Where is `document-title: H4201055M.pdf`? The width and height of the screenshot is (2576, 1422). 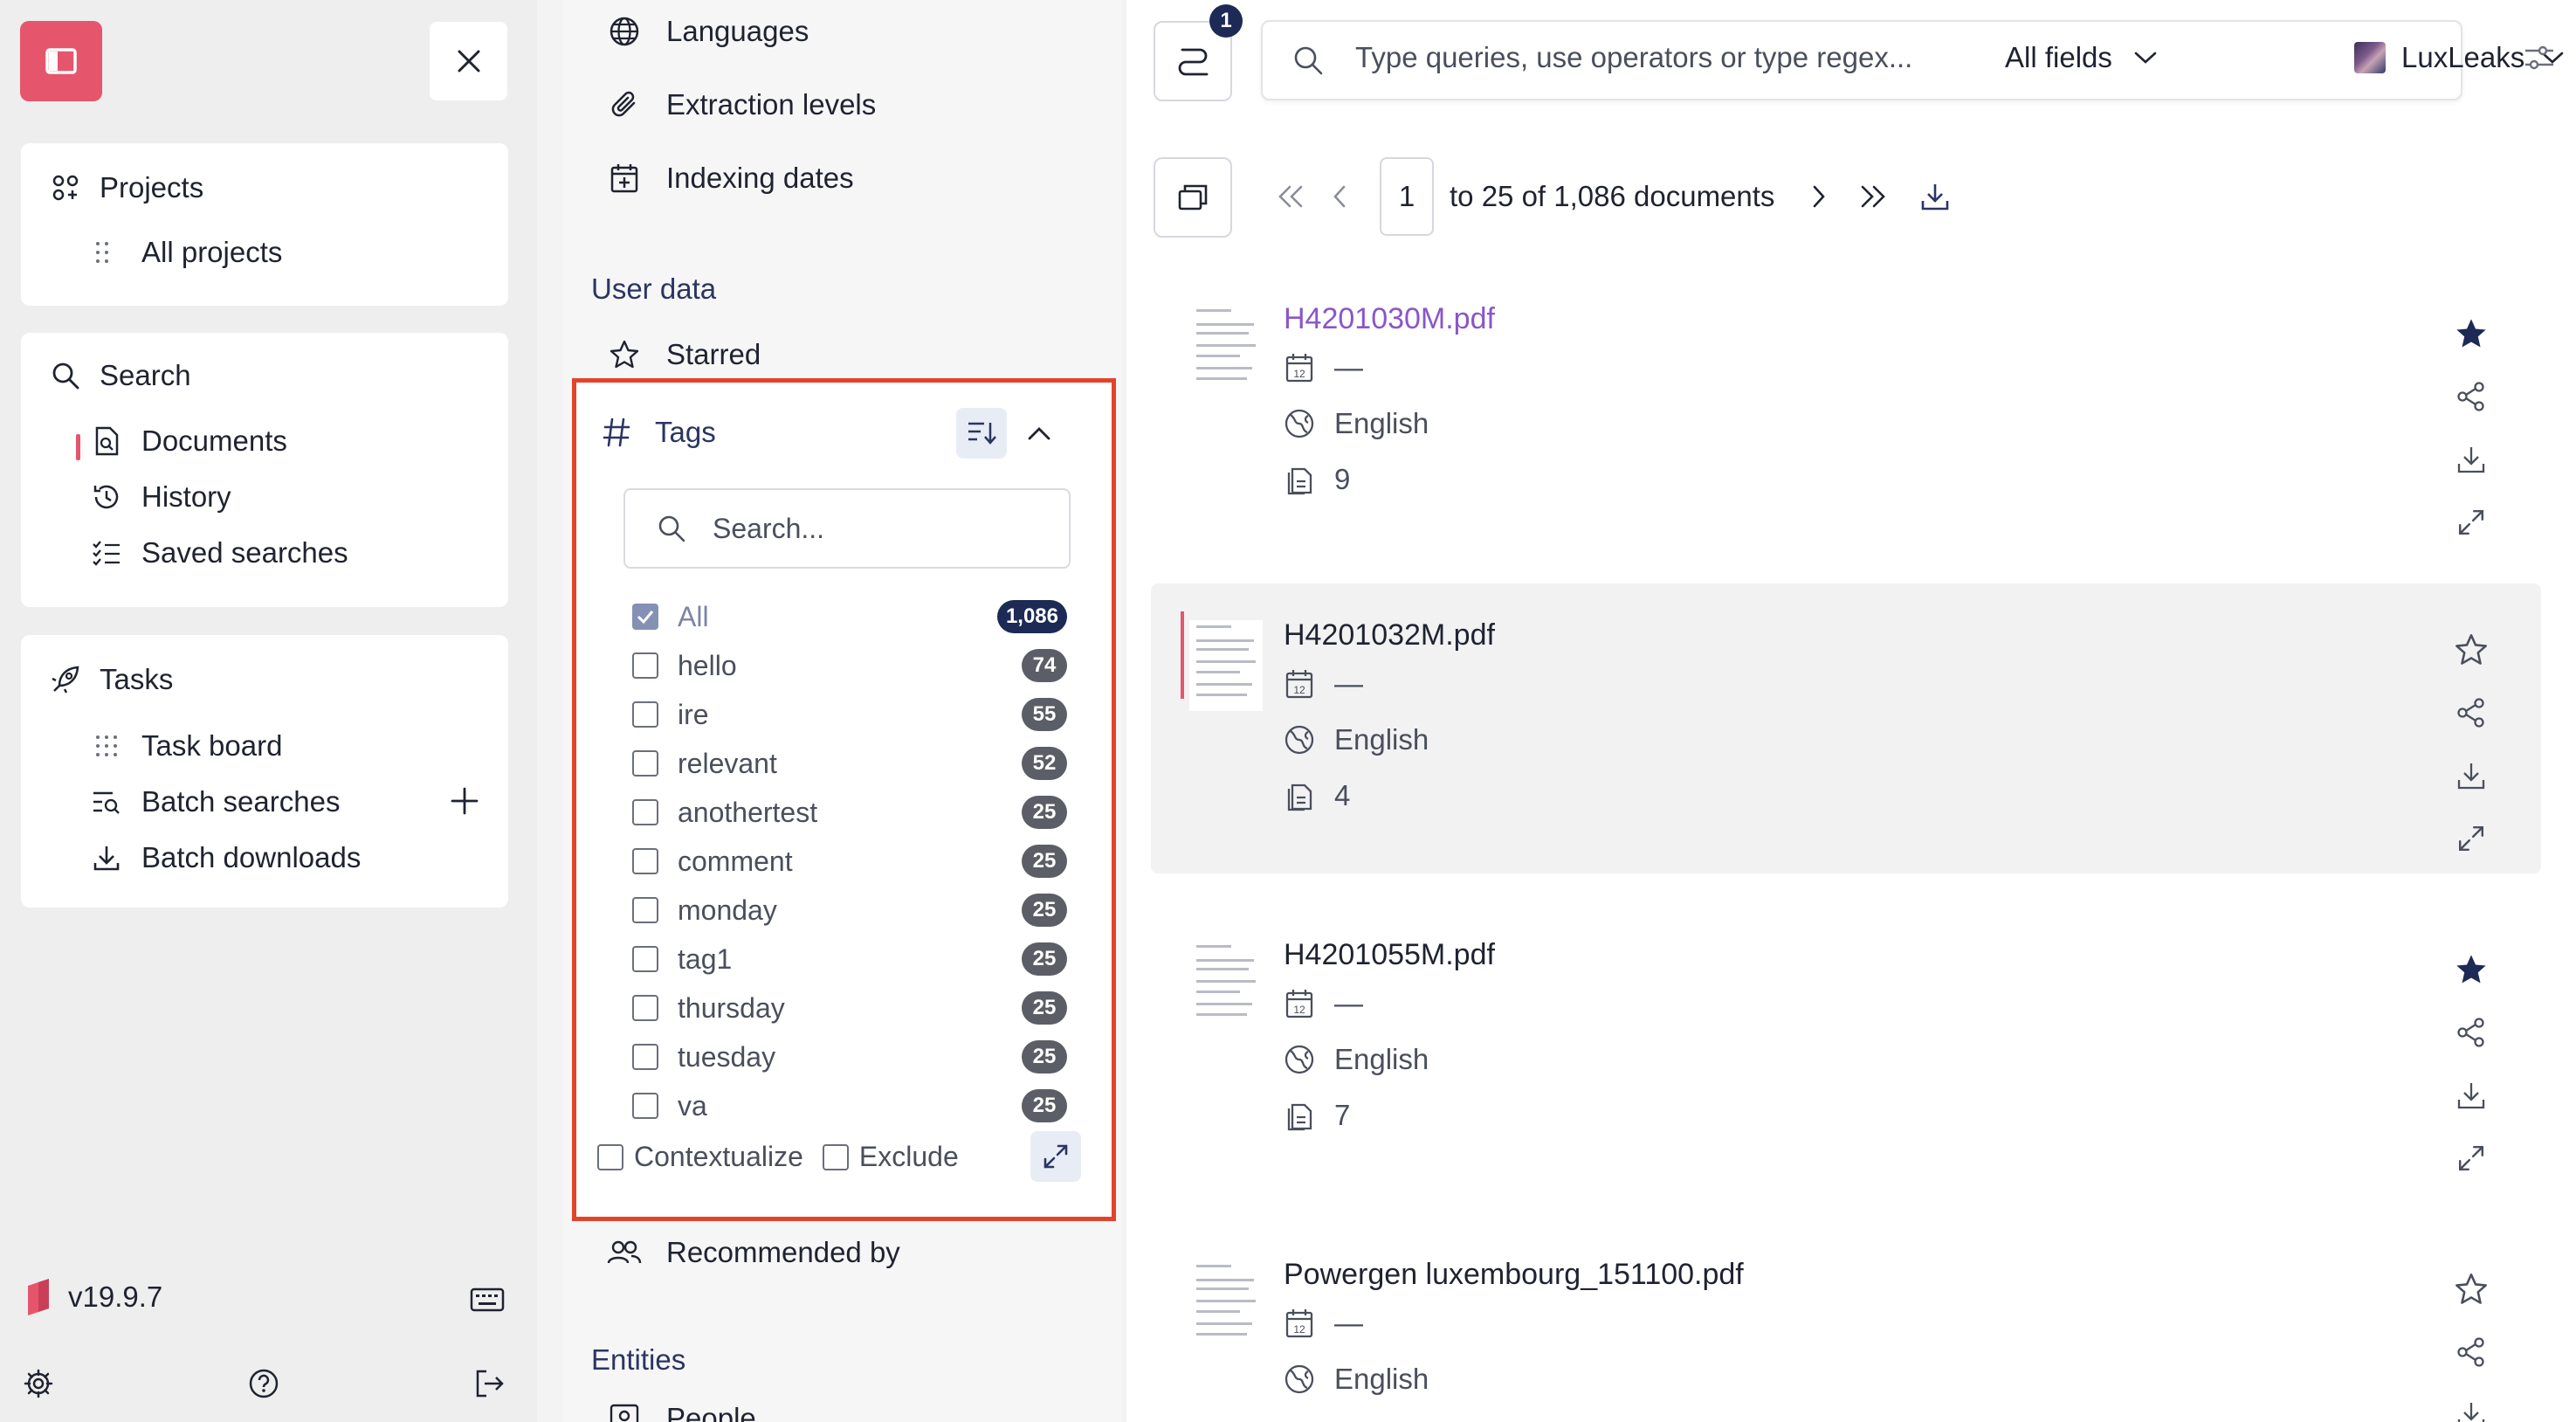 document-title: H4201055M.pdf is located at coordinates (1389, 955).